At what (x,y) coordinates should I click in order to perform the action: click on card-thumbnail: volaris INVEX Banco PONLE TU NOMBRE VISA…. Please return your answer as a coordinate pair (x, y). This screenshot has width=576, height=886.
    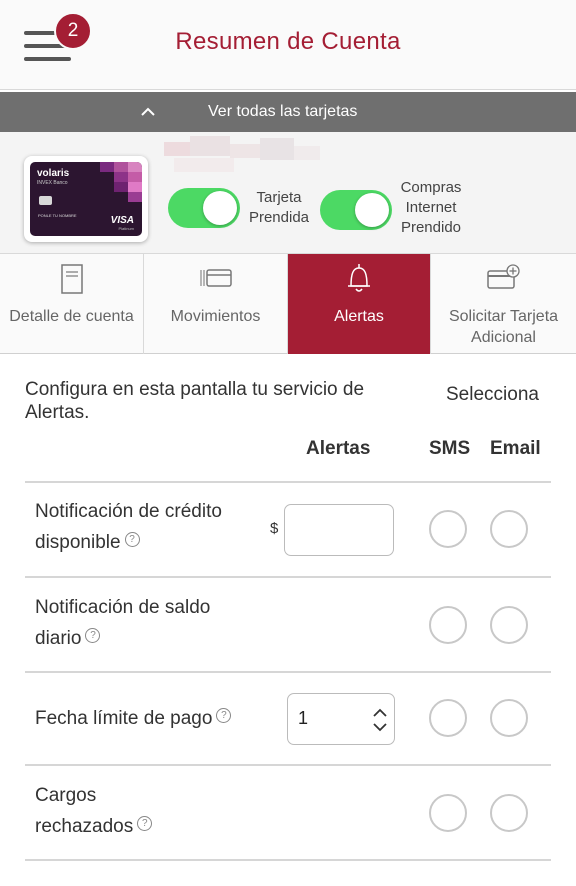
    Looking at the image, I should click on (86, 199).